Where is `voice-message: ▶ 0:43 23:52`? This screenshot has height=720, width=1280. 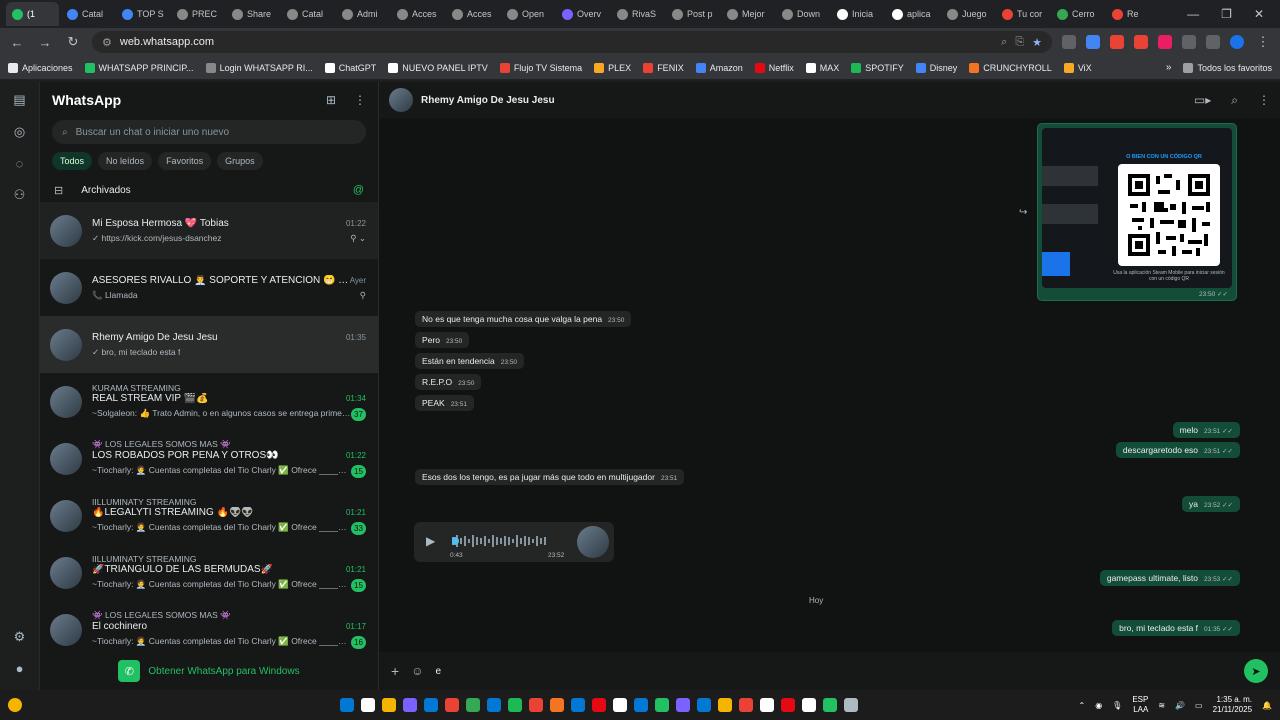 voice-message: ▶ 0:43 23:52 is located at coordinates (514, 542).